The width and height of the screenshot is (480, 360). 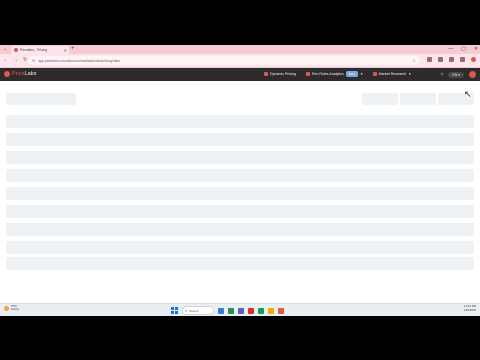 I want to click on nav-buttons: ← → ↻, so click(x=15, y=60).